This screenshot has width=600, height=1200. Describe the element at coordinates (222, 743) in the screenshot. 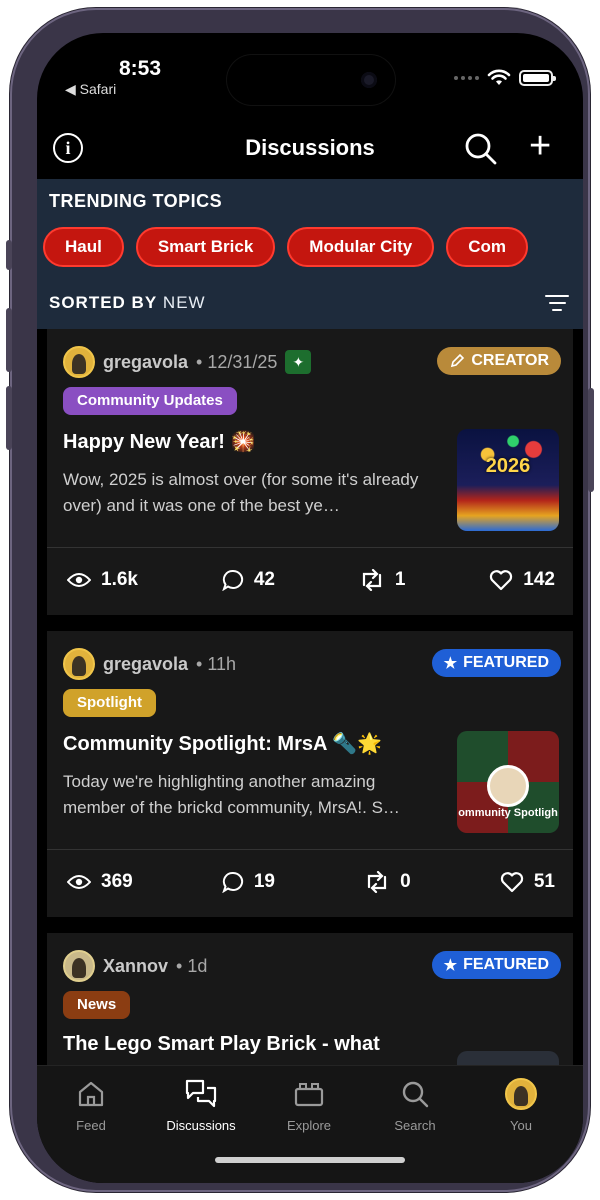

I see `post-title: Community Spotlight: MrsA 🔦🌟` at that location.